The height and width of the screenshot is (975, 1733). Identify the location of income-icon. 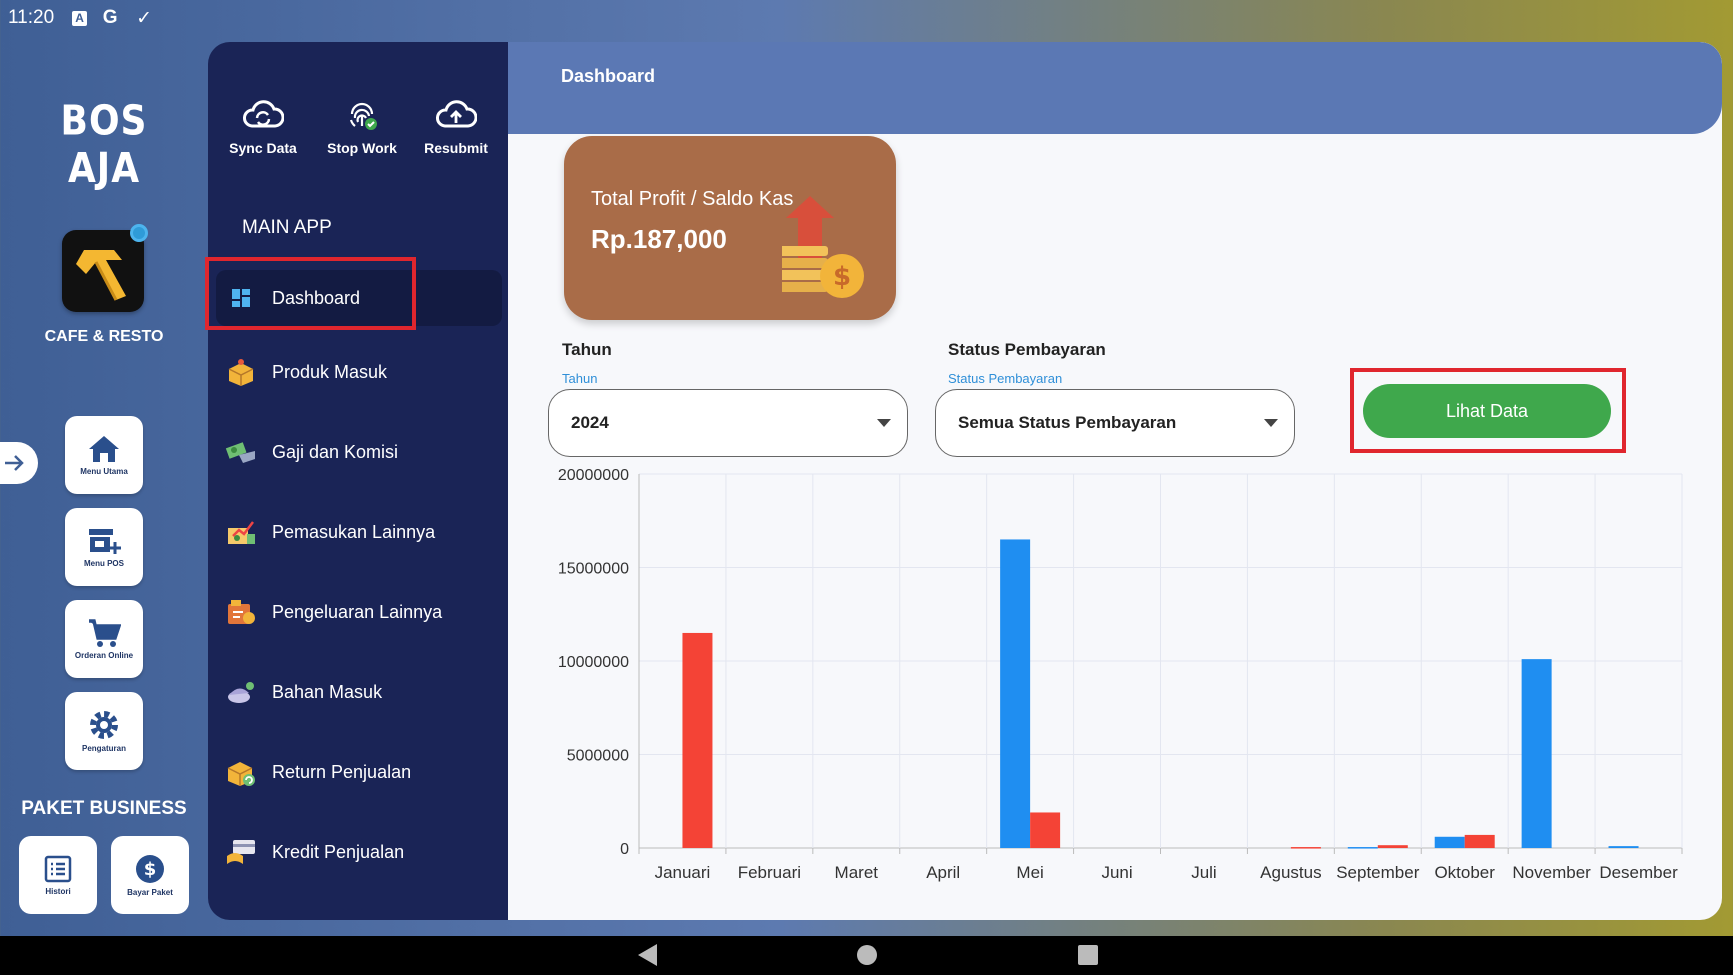
(241, 532).